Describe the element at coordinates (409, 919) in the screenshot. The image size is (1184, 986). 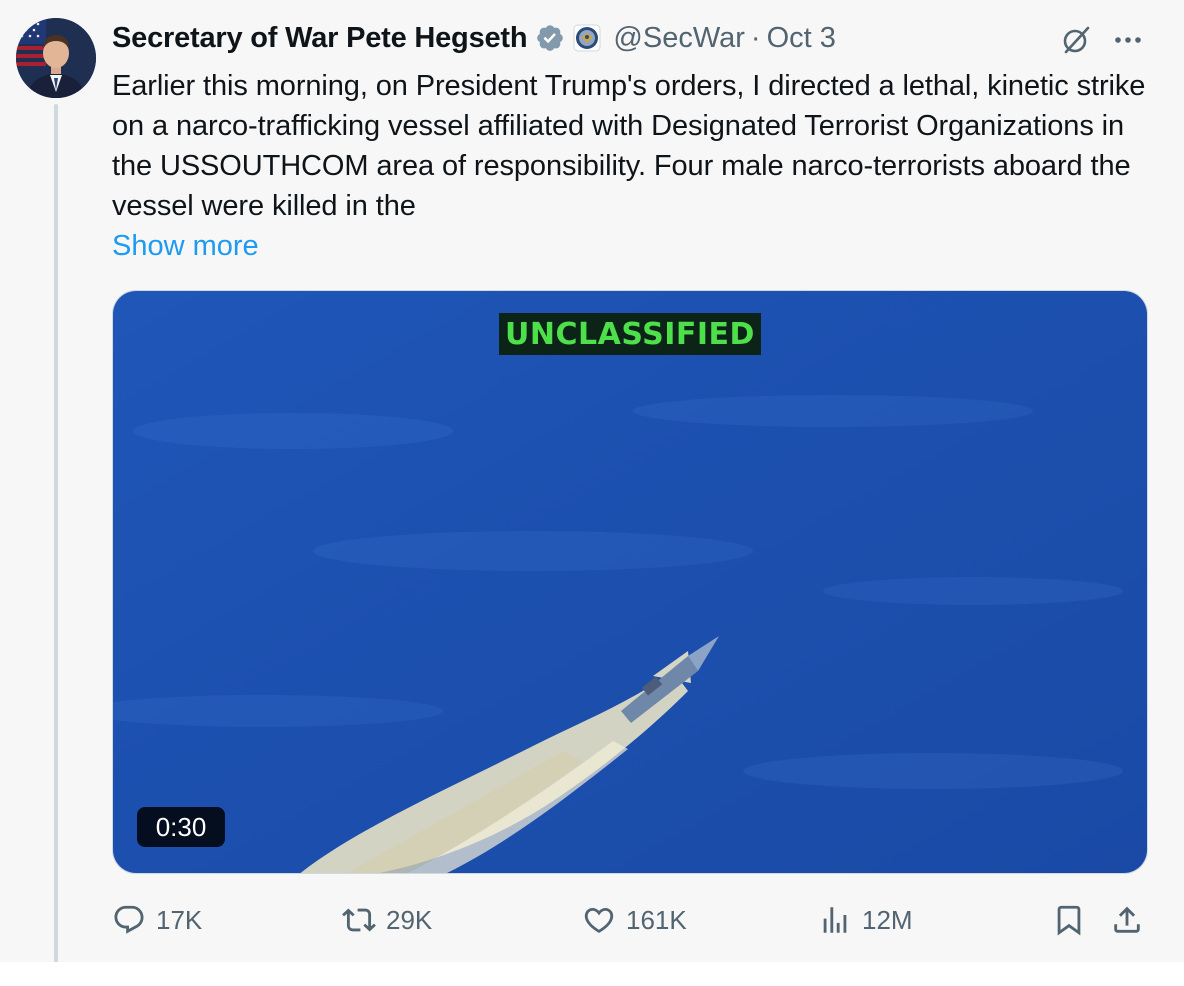
I see `repost-count: 29K` at that location.